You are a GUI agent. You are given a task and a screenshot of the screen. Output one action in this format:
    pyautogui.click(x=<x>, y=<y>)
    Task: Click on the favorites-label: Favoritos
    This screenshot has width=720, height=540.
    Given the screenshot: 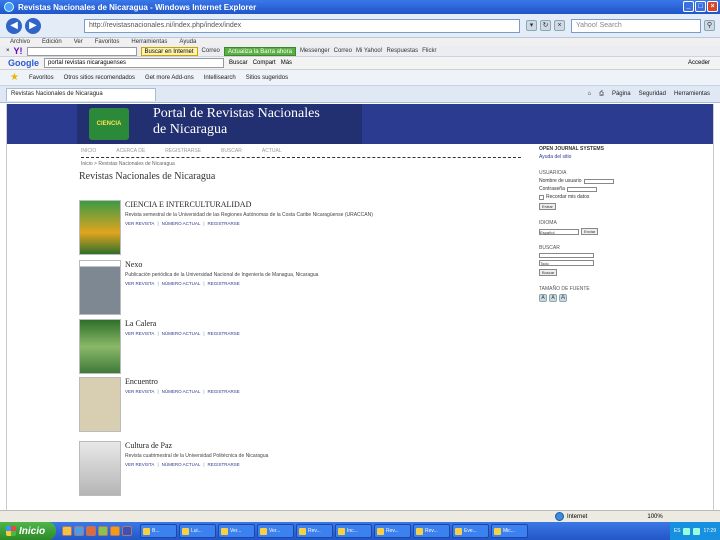 What is the action you would take?
    pyautogui.click(x=41, y=78)
    